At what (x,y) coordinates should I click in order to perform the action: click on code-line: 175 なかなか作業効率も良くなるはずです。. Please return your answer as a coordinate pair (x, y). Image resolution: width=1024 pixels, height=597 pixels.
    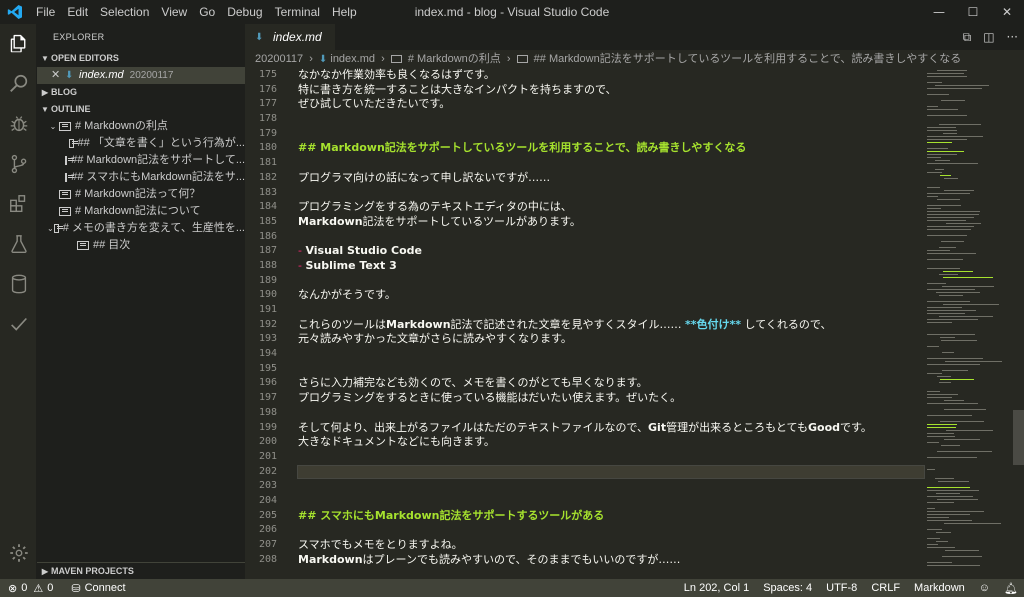
    Looking at the image, I should click on (585, 75).